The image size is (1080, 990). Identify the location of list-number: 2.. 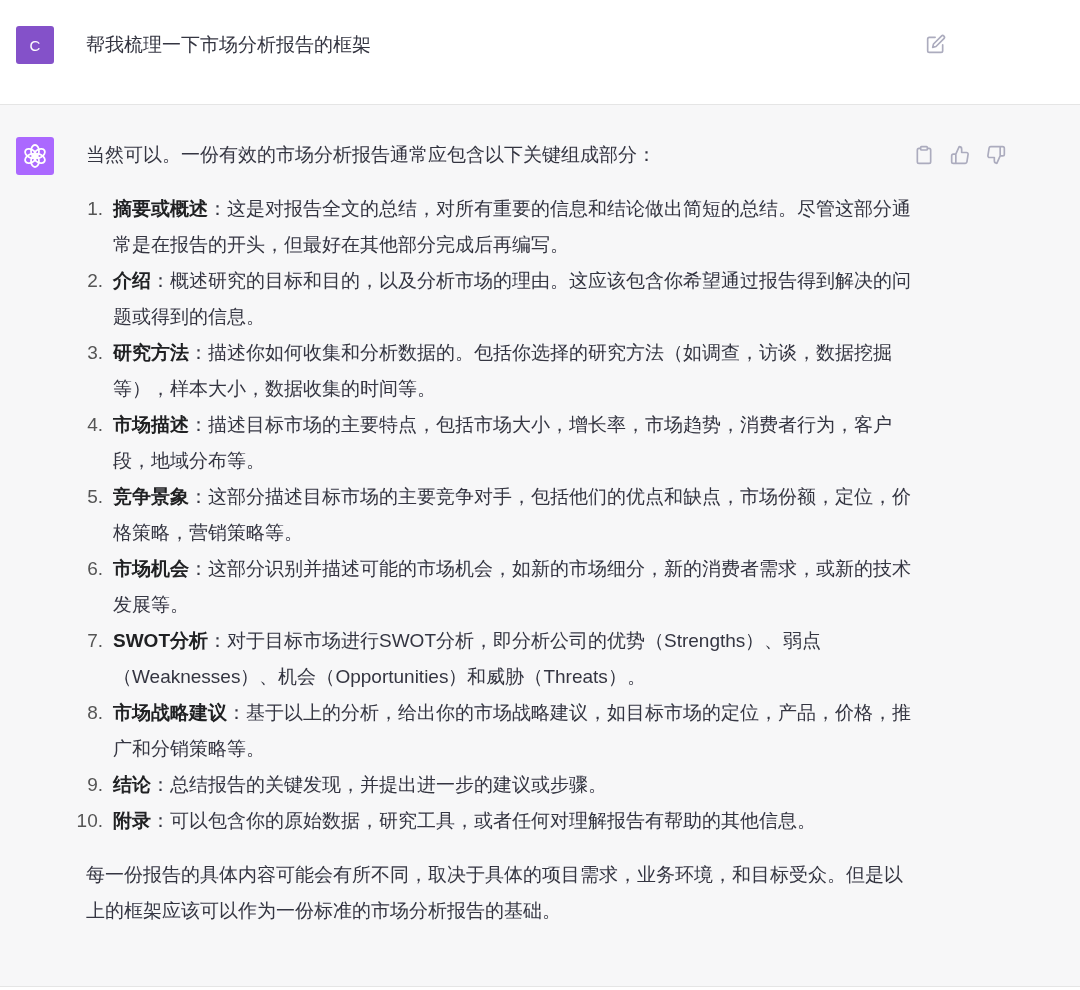
(95, 281).